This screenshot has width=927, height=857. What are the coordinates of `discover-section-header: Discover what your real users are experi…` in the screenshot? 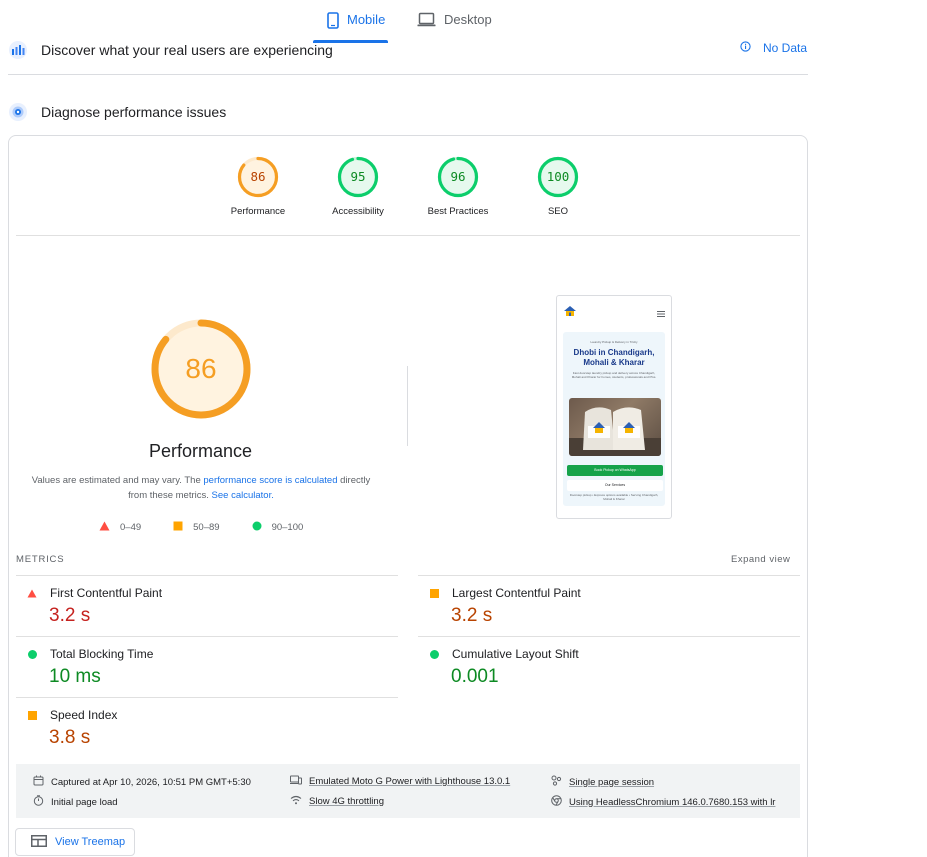 It's located at (408, 50).